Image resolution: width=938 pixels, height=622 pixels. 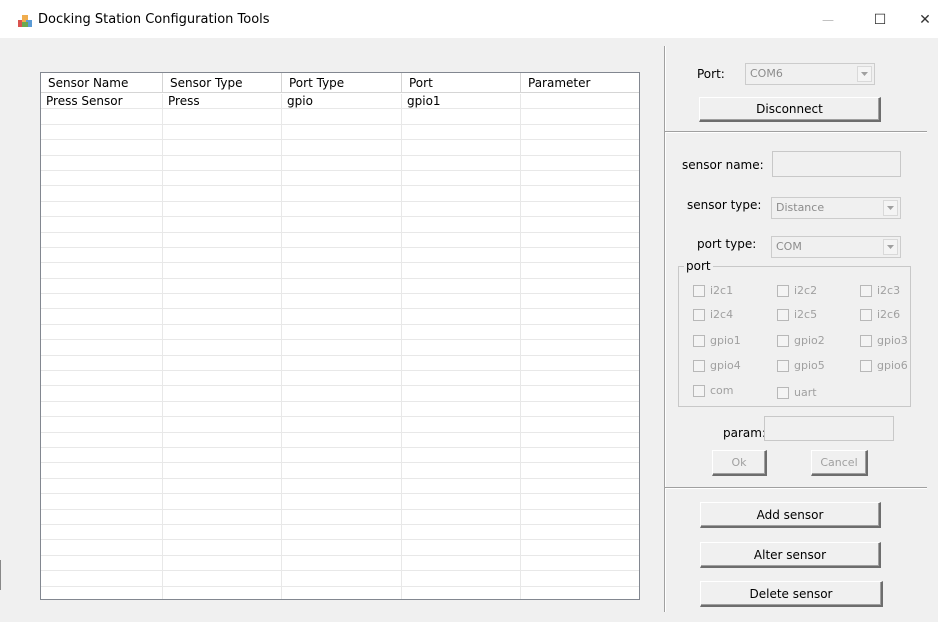 What do you see at coordinates (797, 392) in the screenshot?
I see `checkbox-uart: uart` at bounding box center [797, 392].